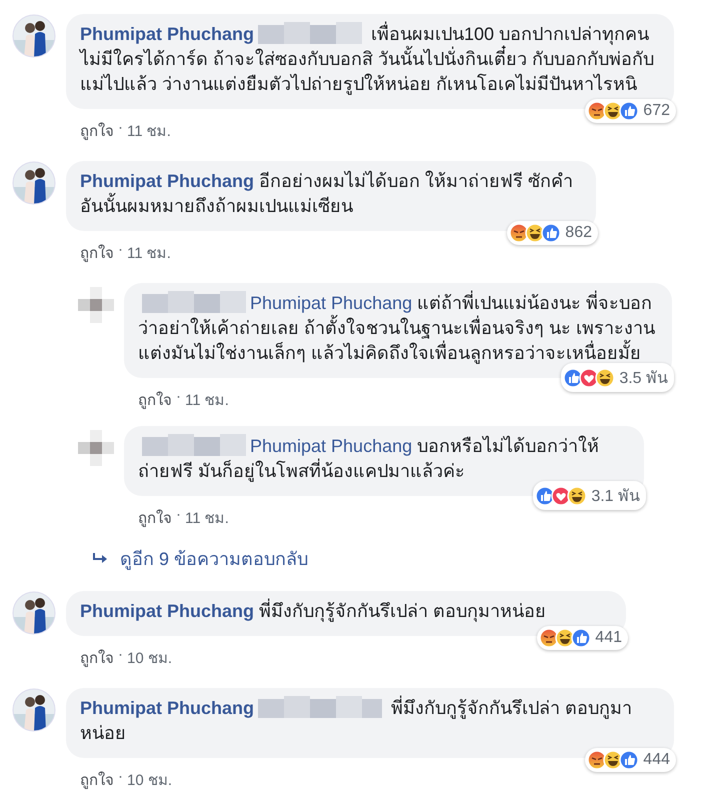  Describe the element at coordinates (656, 111) in the screenshot. I see `reaction-count: 672` at that location.